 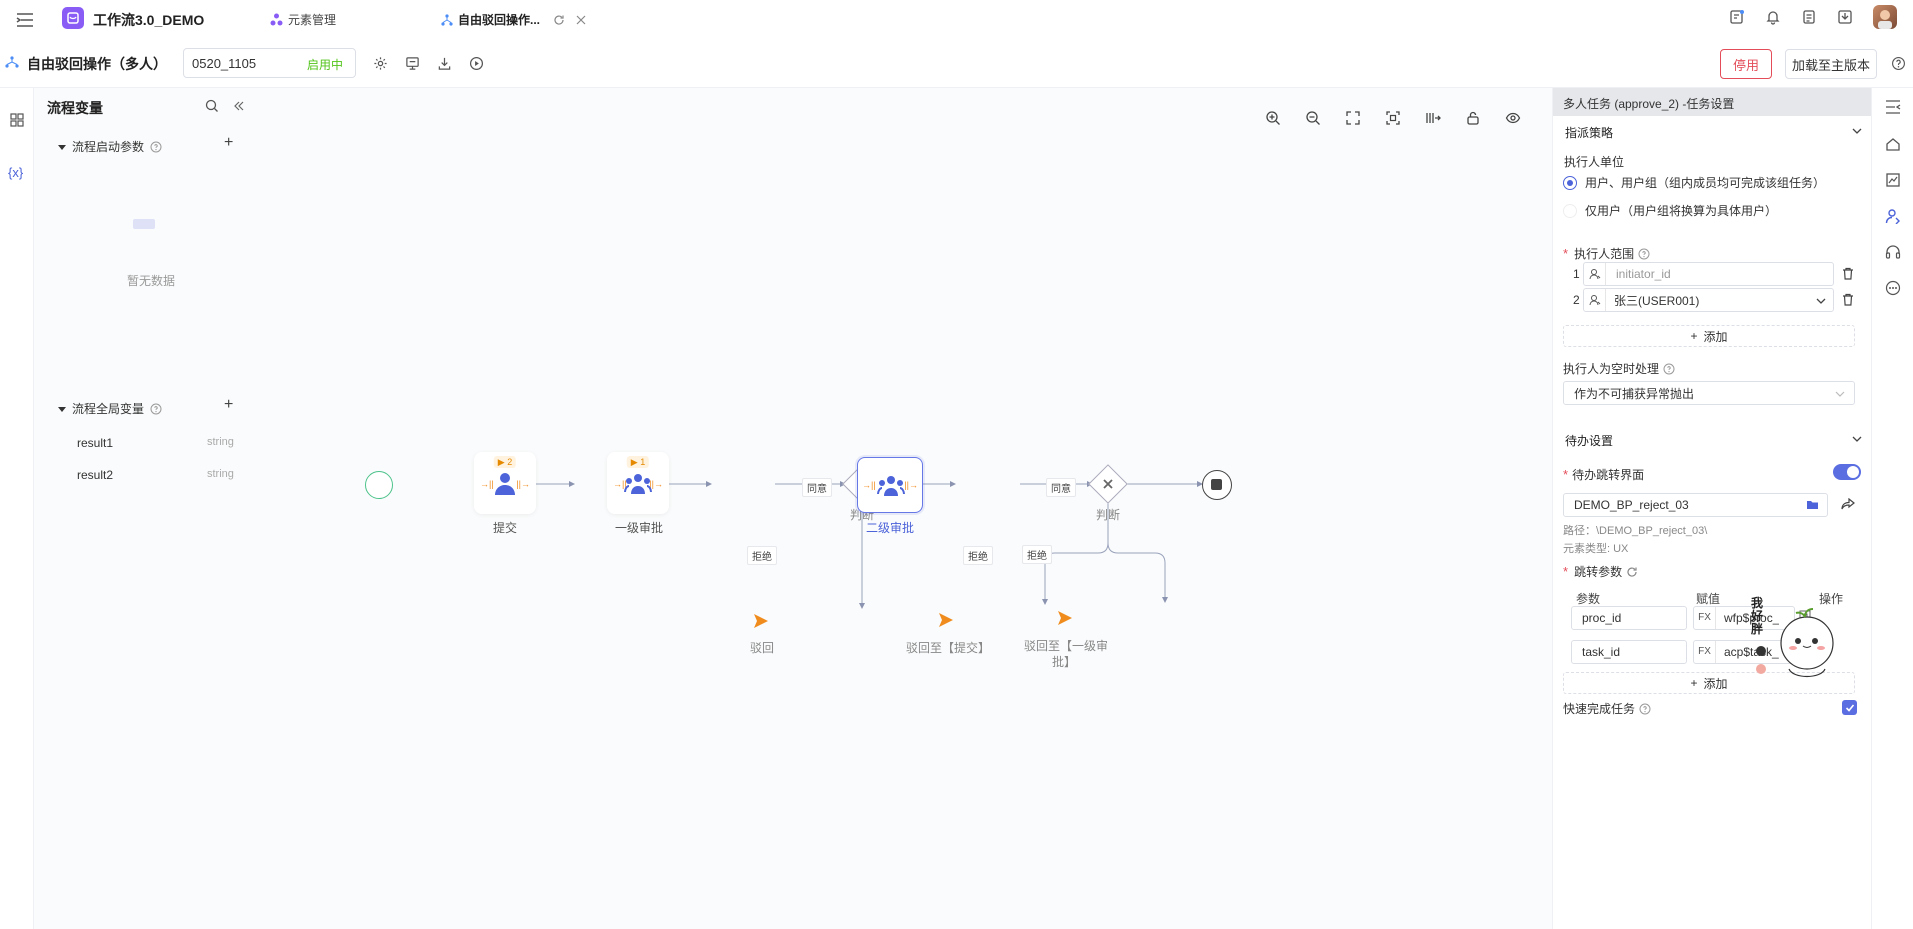 What do you see at coordinates (212, 106) in the screenshot?
I see `search-icon` at bounding box center [212, 106].